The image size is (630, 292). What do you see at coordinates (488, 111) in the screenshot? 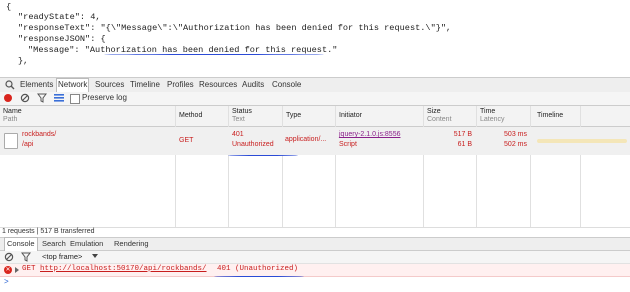
I see `header-label: Time` at bounding box center [488, 111].